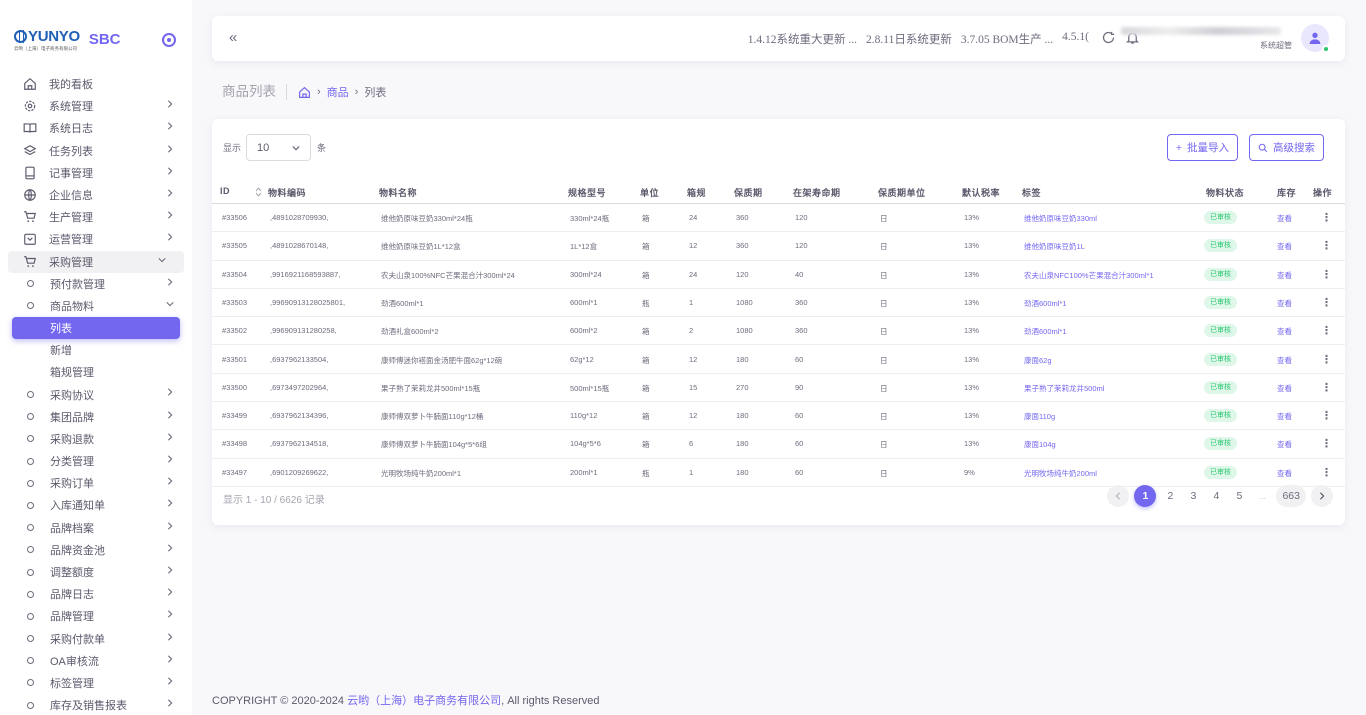  I want to click on sidebar-leaf-label: 列表, so click(61, 329).